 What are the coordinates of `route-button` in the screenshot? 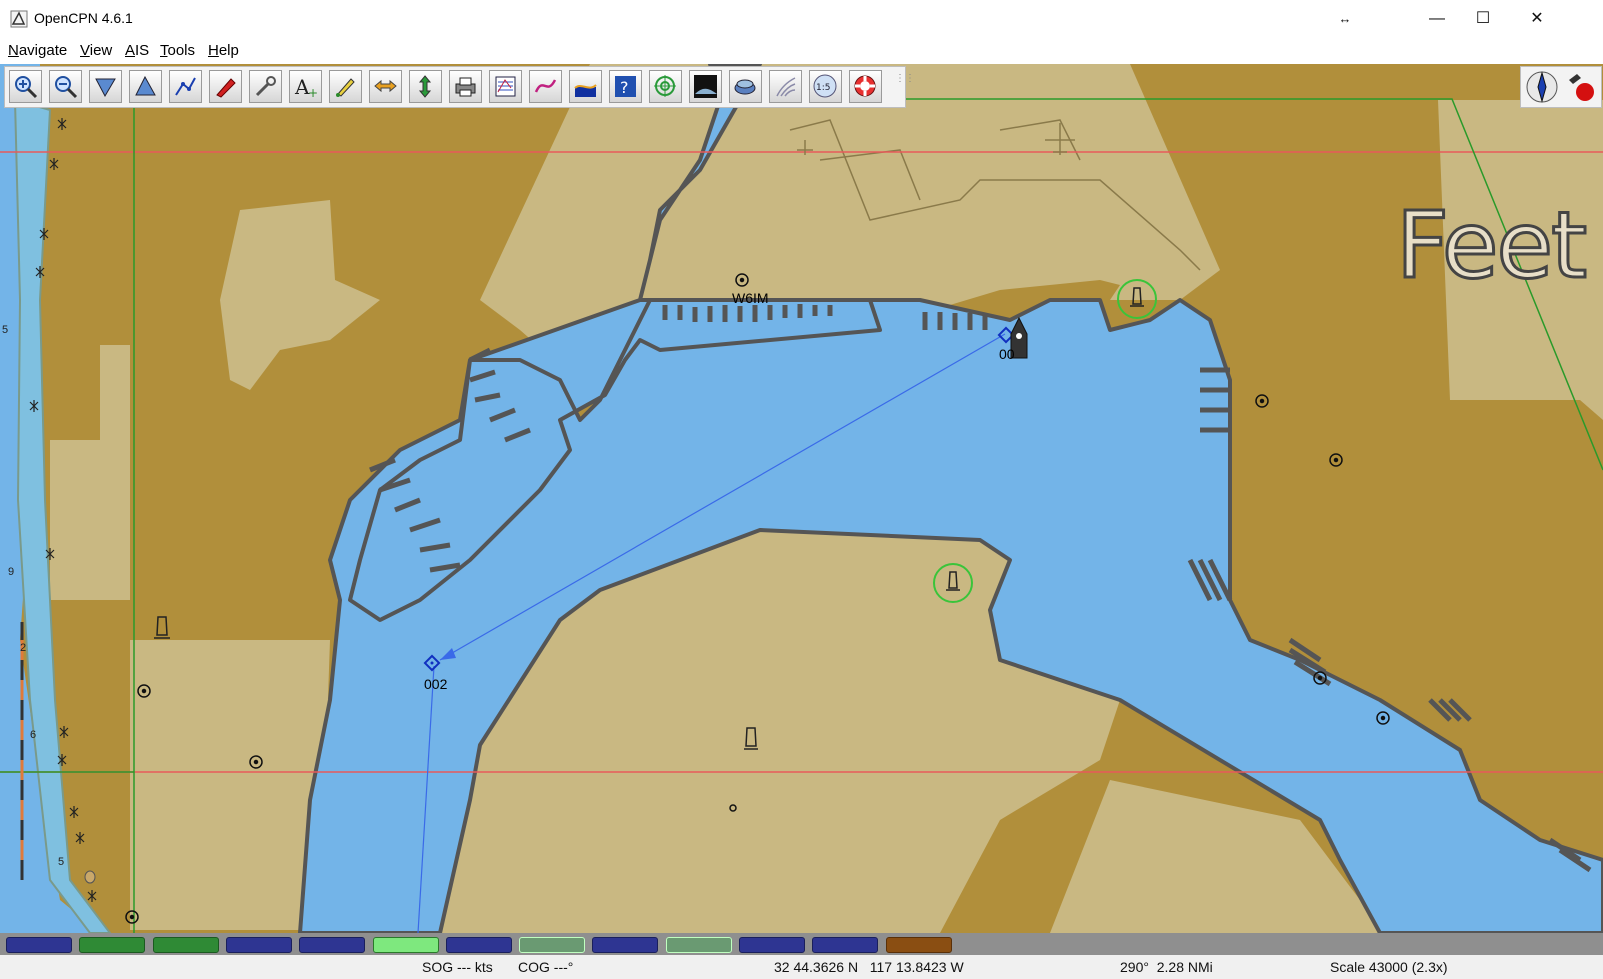 It's located at (185, 86).